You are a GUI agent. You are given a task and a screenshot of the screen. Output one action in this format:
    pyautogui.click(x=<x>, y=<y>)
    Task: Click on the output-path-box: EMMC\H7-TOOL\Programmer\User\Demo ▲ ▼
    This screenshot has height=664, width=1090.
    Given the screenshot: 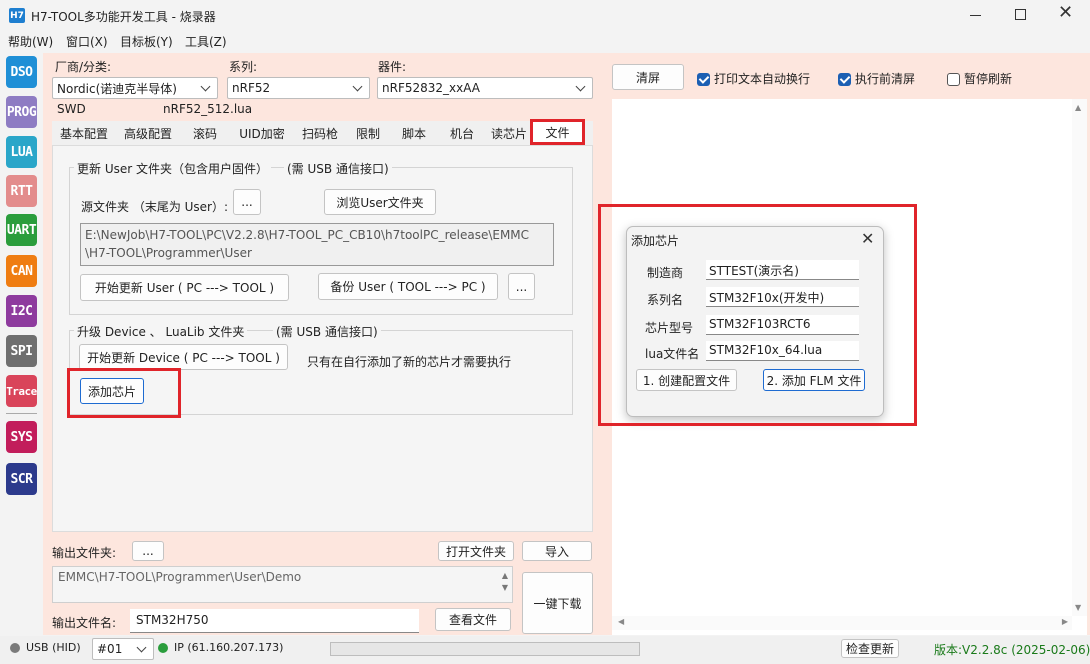 What is the action you would take?
    pyautogui.click(x=282, y=584)
    